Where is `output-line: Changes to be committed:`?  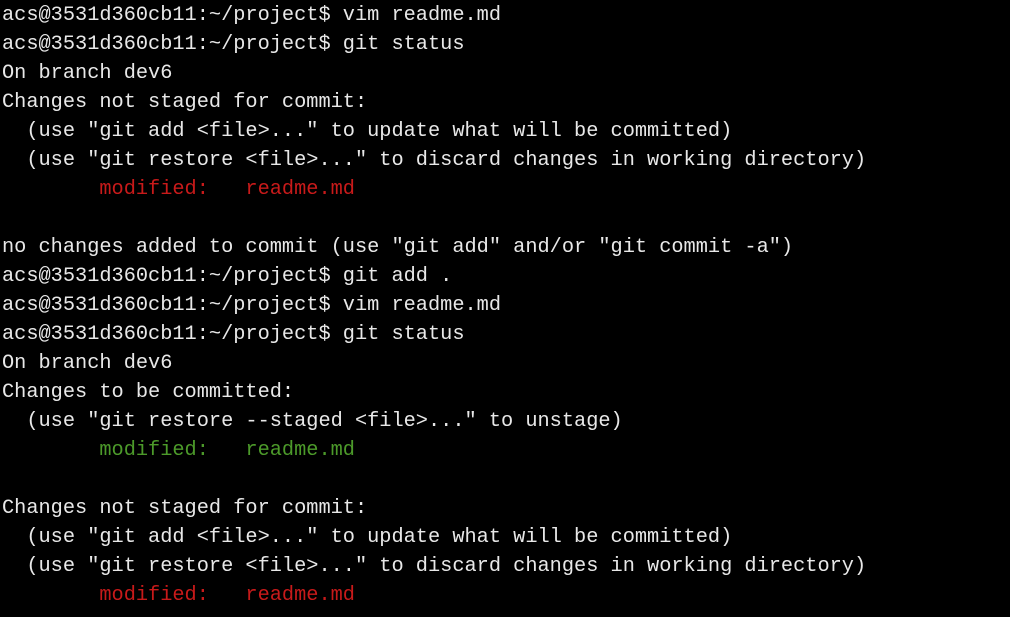 output-line: Changes to be committed: is located at coordinates (148, 392).